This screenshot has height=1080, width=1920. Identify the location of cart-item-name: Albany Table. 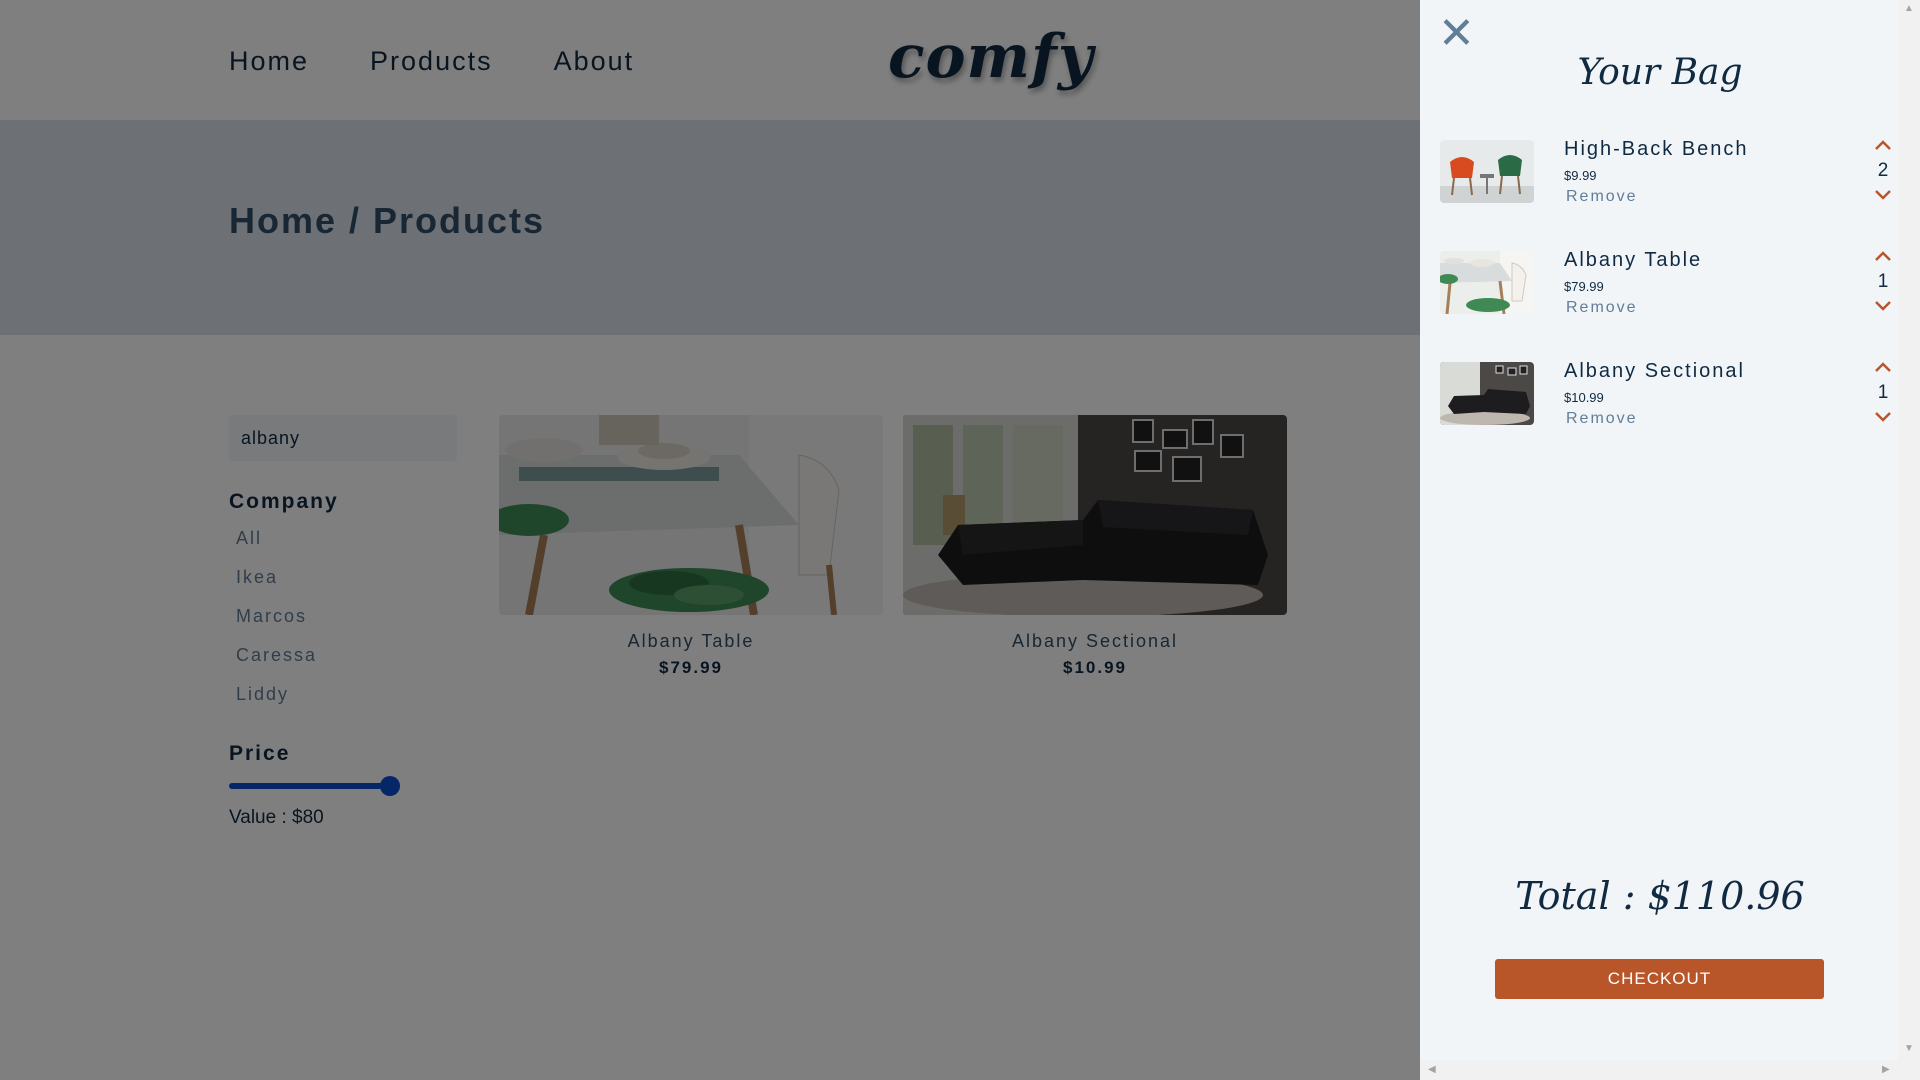
(1633, 260).